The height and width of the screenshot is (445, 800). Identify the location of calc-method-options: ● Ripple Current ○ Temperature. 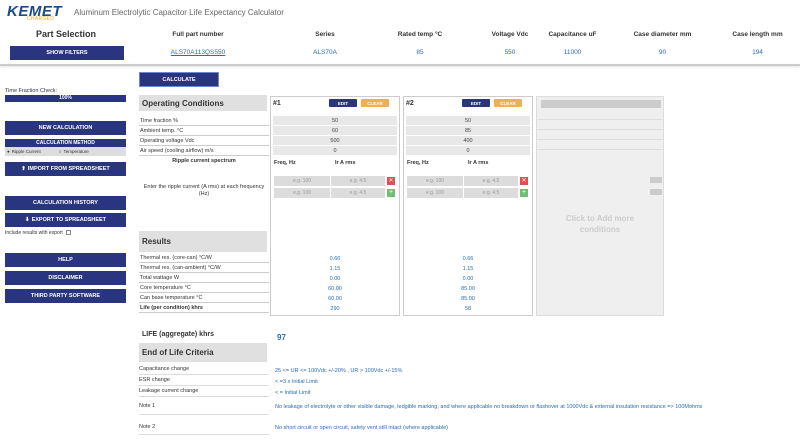
(65, 151).